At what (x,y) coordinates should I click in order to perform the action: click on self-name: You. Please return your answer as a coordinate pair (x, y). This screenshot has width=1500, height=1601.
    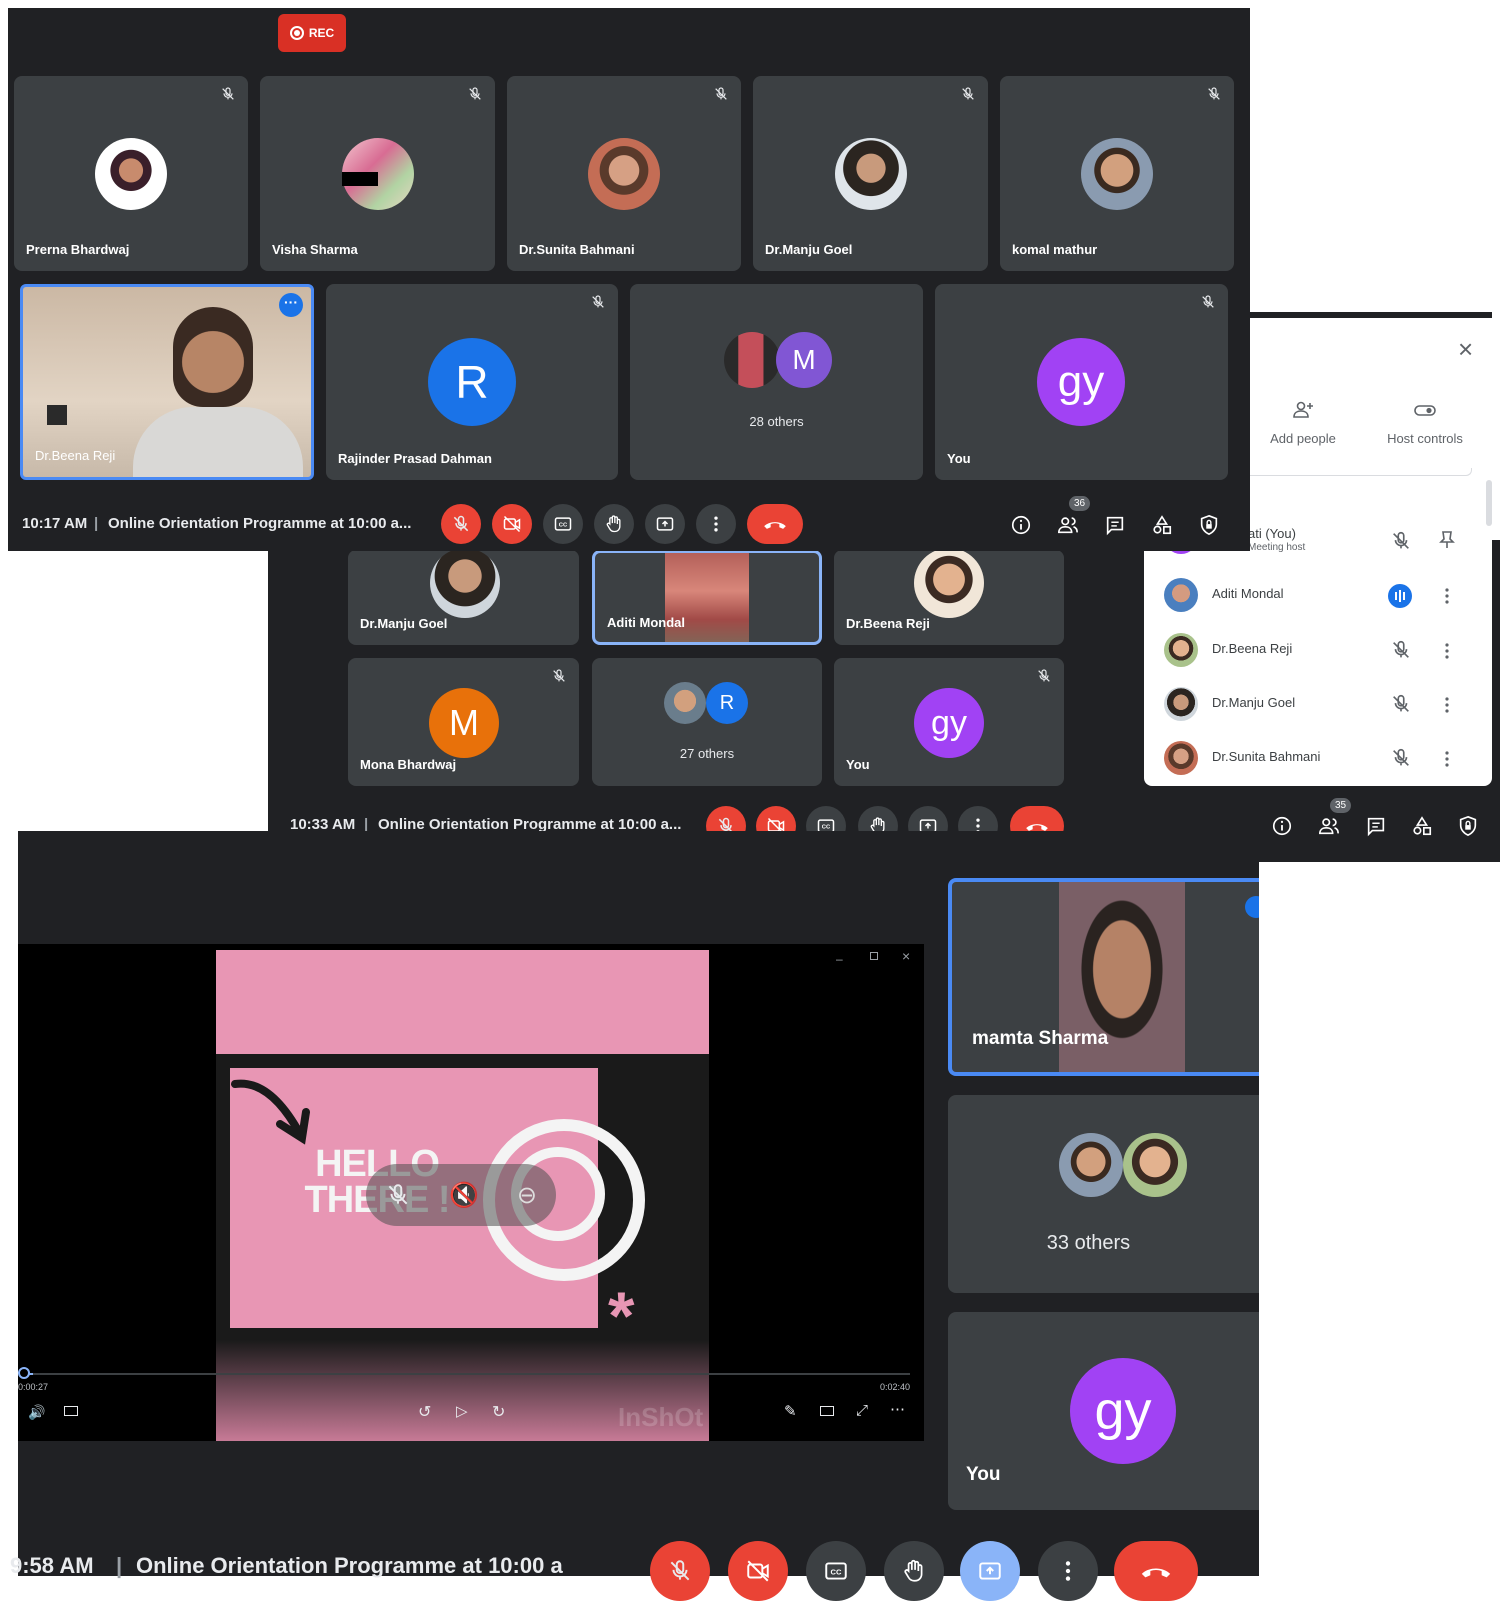
    Looking at the image, I should click on (959, 458).